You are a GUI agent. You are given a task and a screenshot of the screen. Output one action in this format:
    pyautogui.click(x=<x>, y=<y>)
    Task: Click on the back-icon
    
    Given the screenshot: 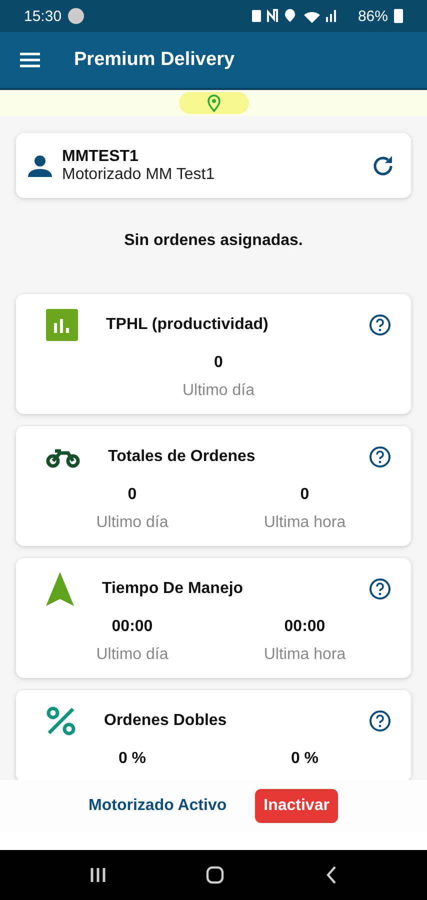 What is the action you would take?
    pyautogui.click(x=330, y=875)
    